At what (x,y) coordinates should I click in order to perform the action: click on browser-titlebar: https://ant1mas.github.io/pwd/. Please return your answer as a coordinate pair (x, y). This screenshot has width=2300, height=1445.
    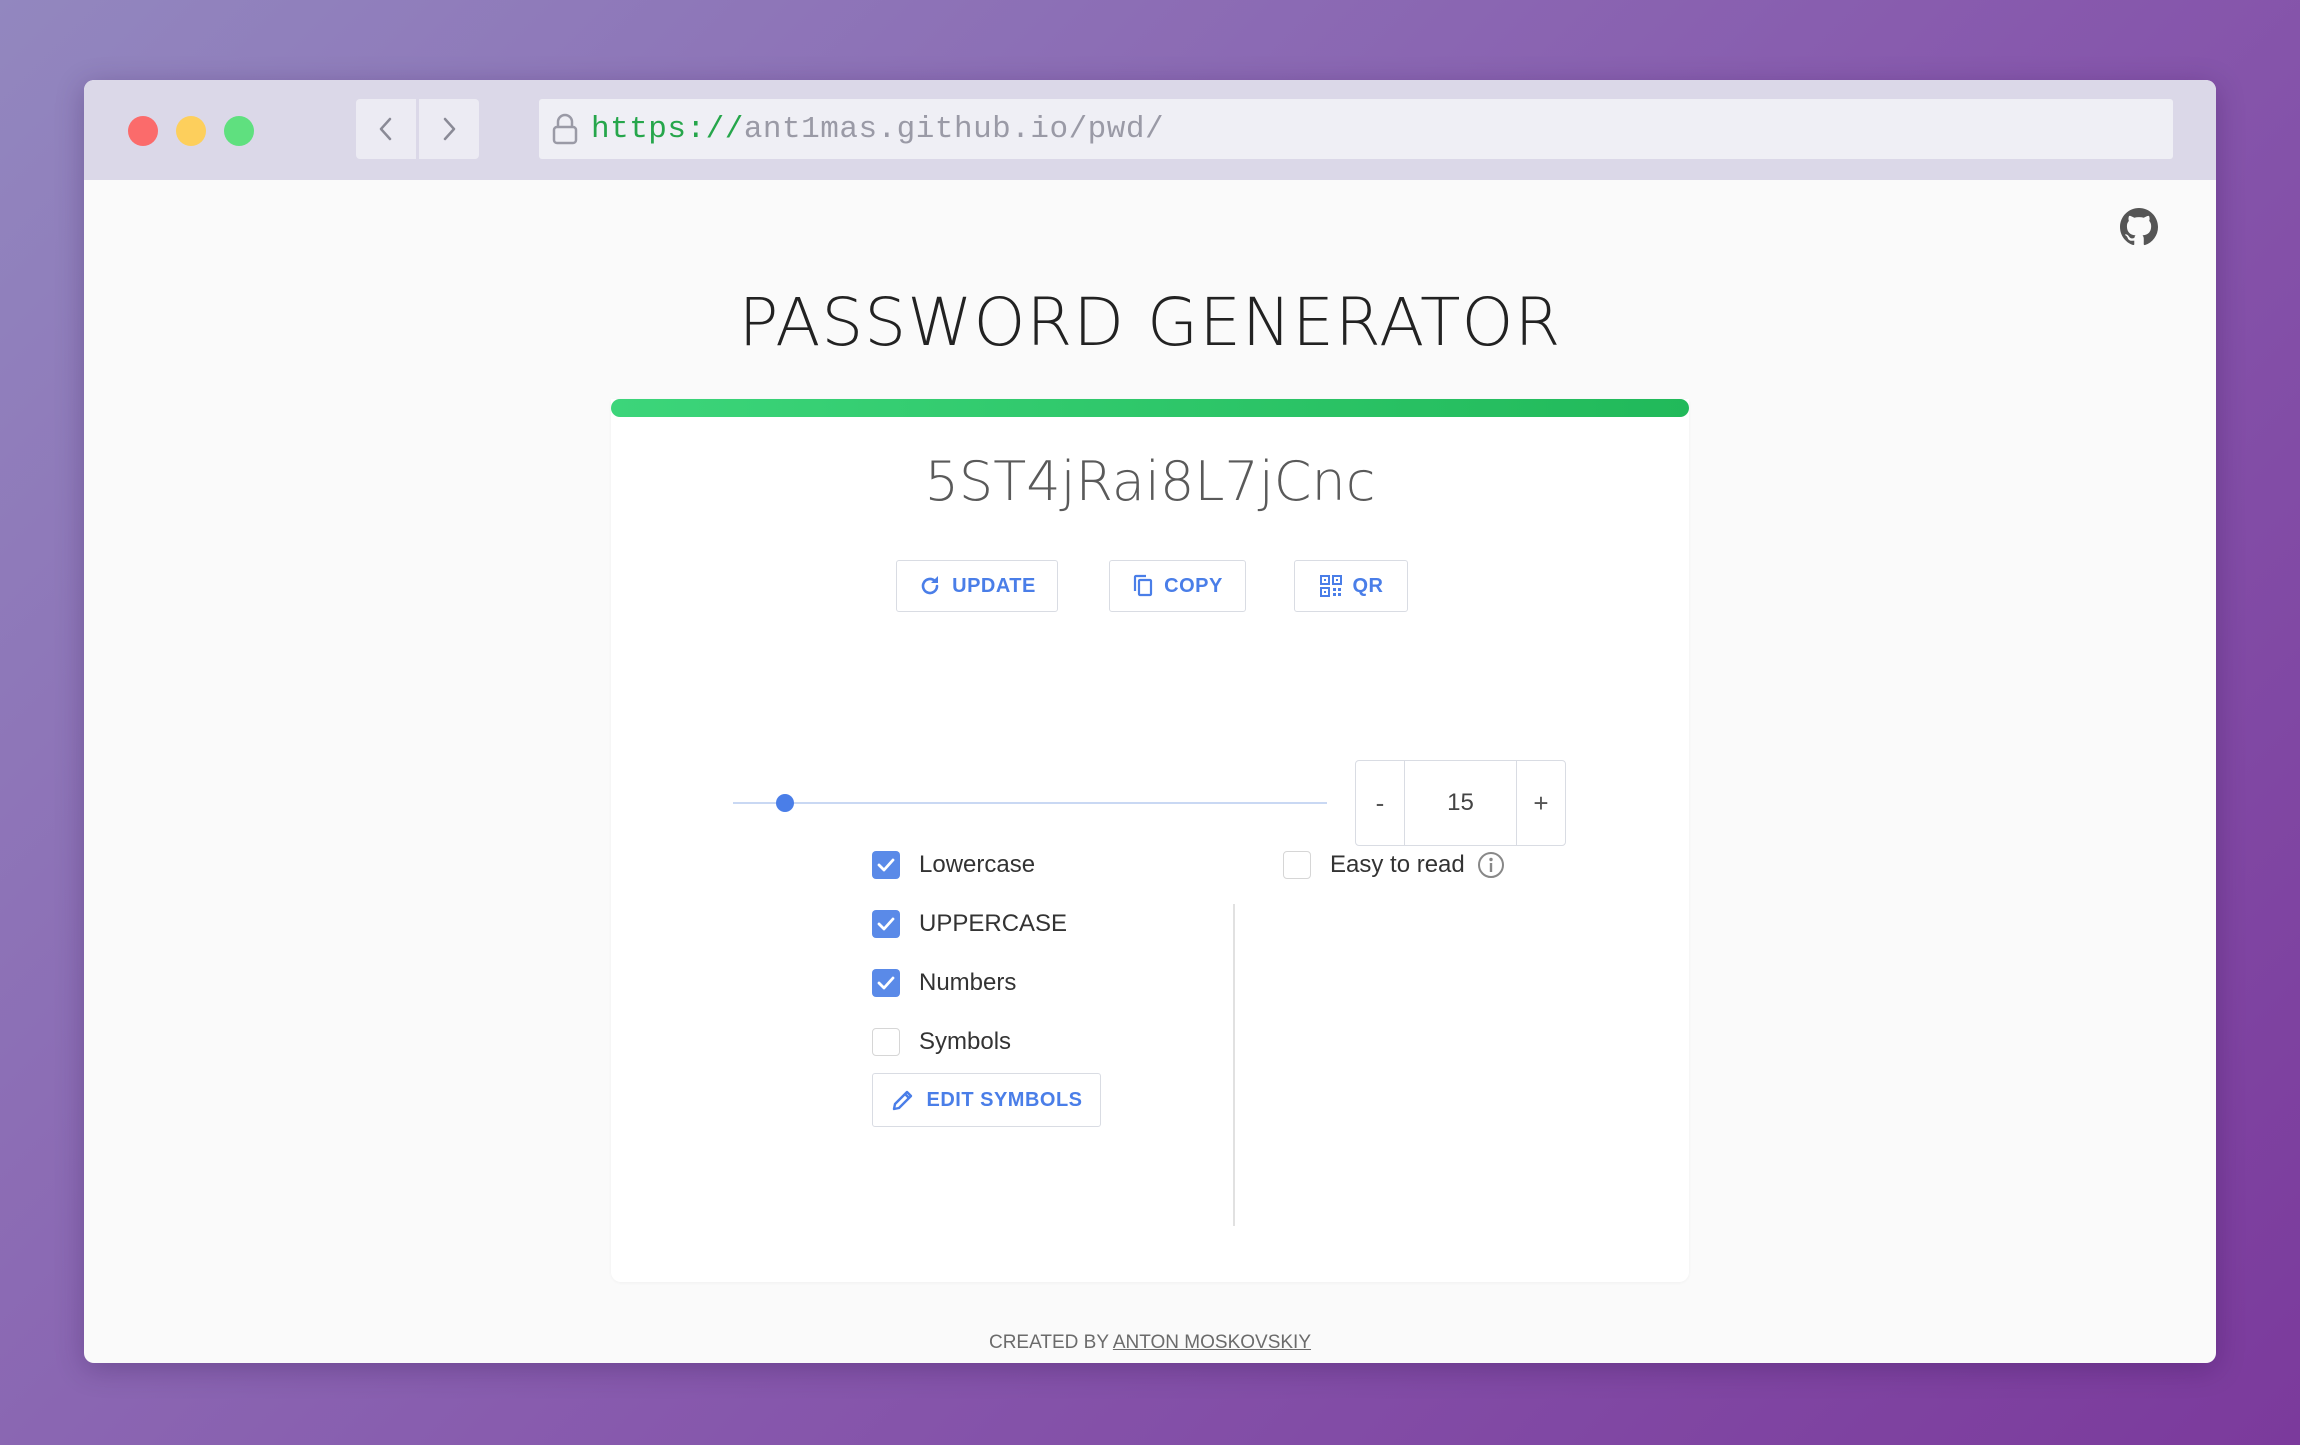
    Looking at the image, I should click on (1150, 130).